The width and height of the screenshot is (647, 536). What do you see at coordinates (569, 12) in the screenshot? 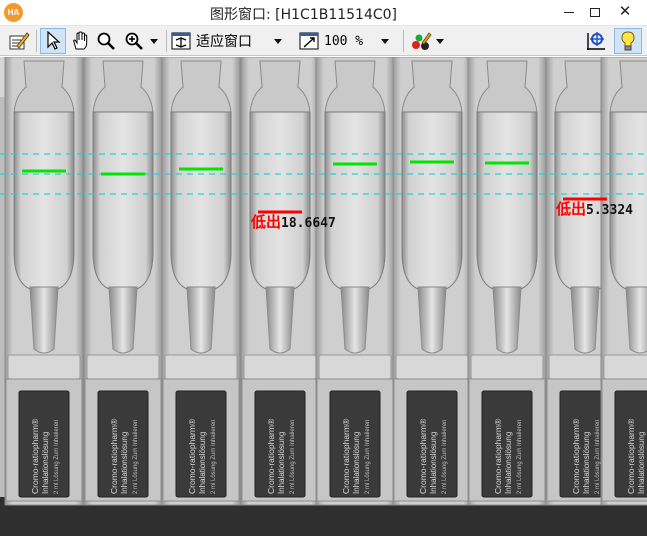
I see `minimize-icon` at bounding box center [569, 12].